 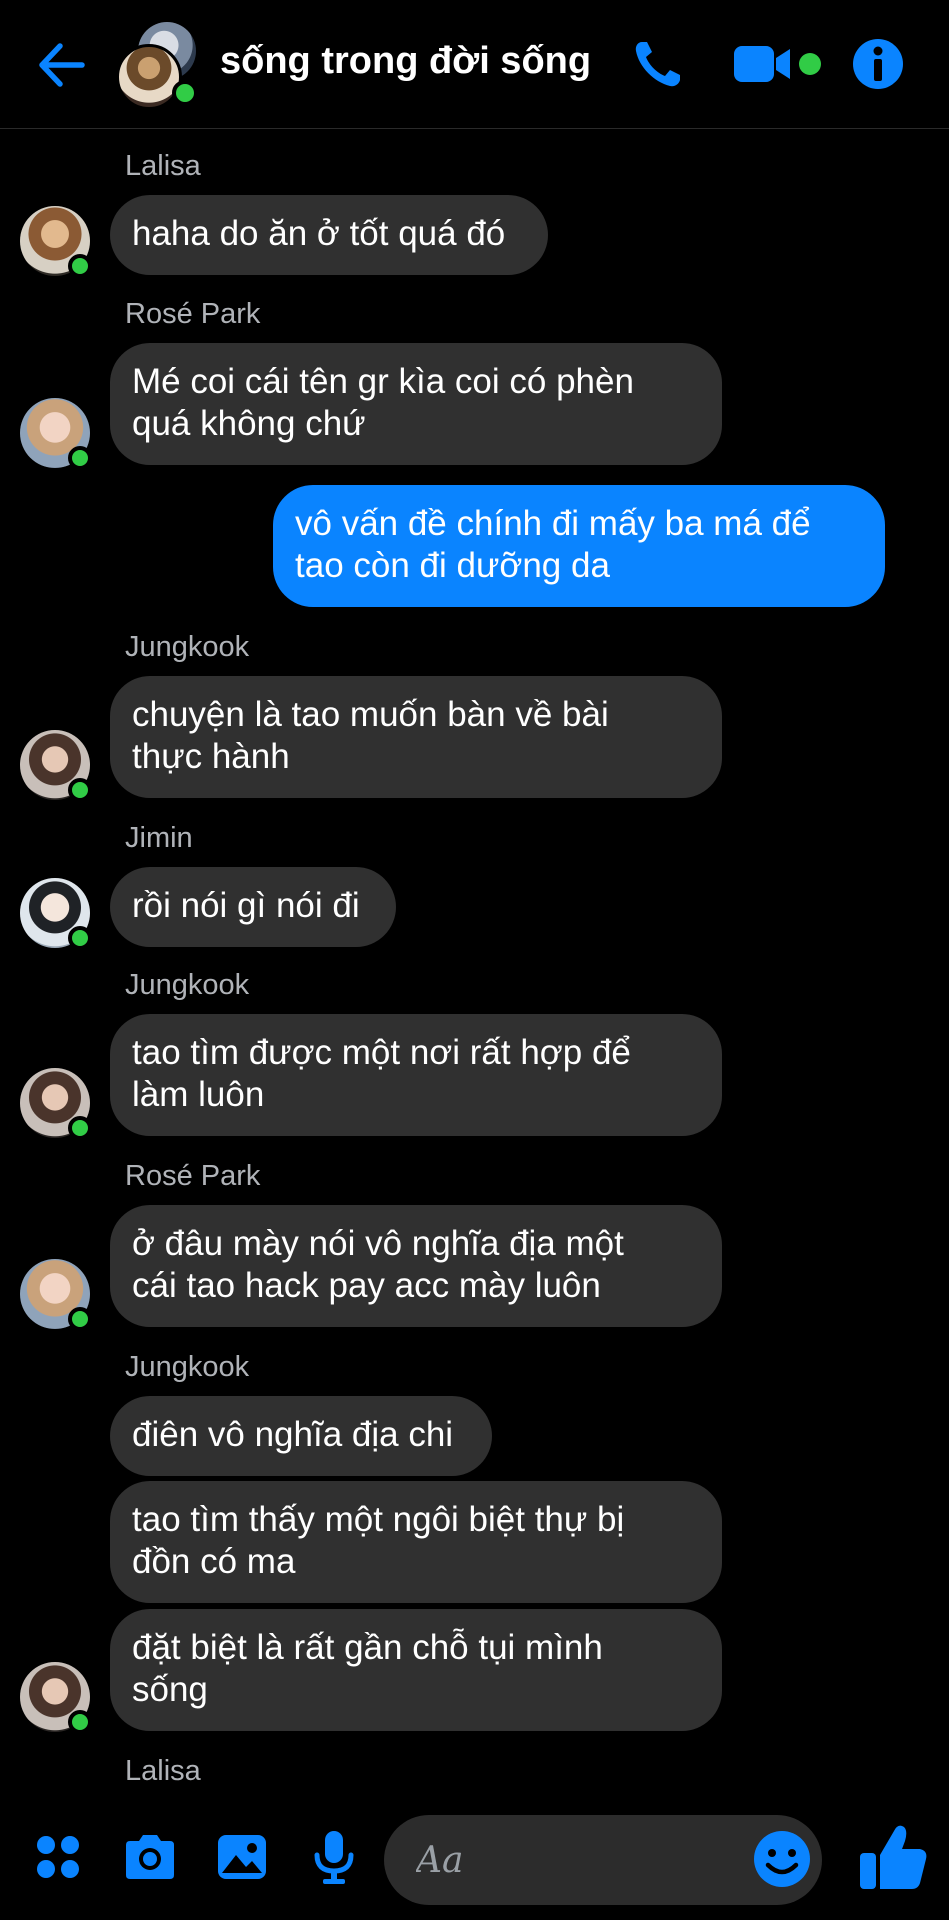 What do you see at coordinates (383, 381) in the screenshot?
I see `message-line: Mé coi cái tên gr kìa coi có phèn` at bounding box center [383, 381].